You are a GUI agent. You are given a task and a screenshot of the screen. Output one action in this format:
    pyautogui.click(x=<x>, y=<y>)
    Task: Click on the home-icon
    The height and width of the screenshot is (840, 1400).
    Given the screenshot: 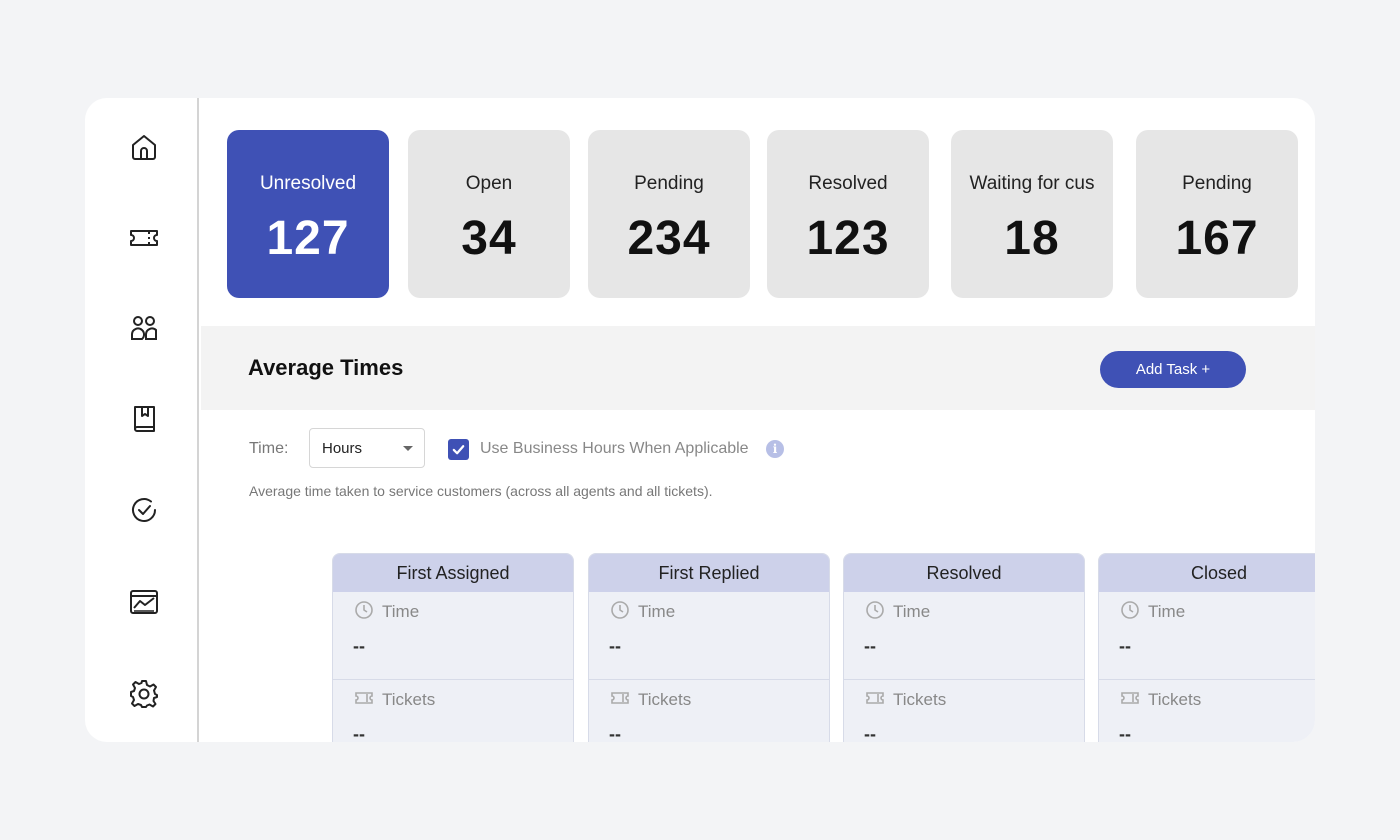 What is the action you would take?
    pyautogui.click(x=144, y=147)
    